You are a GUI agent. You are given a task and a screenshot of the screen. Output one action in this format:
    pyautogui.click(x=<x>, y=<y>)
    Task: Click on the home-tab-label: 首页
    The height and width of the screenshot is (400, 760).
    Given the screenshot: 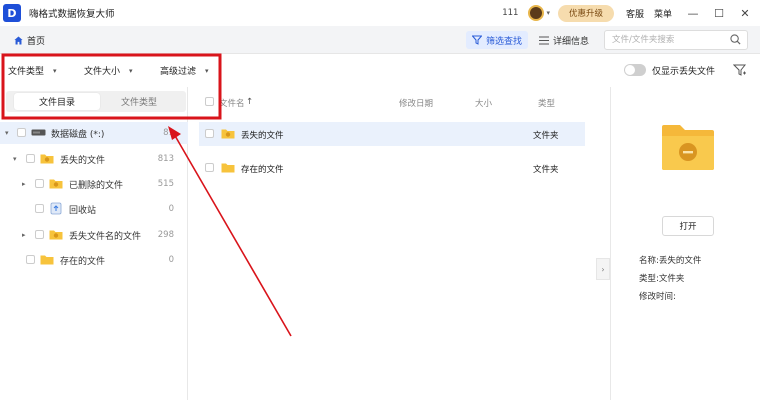 What is the action you would take?
    pyautogui.click(x=36, y=41)
    